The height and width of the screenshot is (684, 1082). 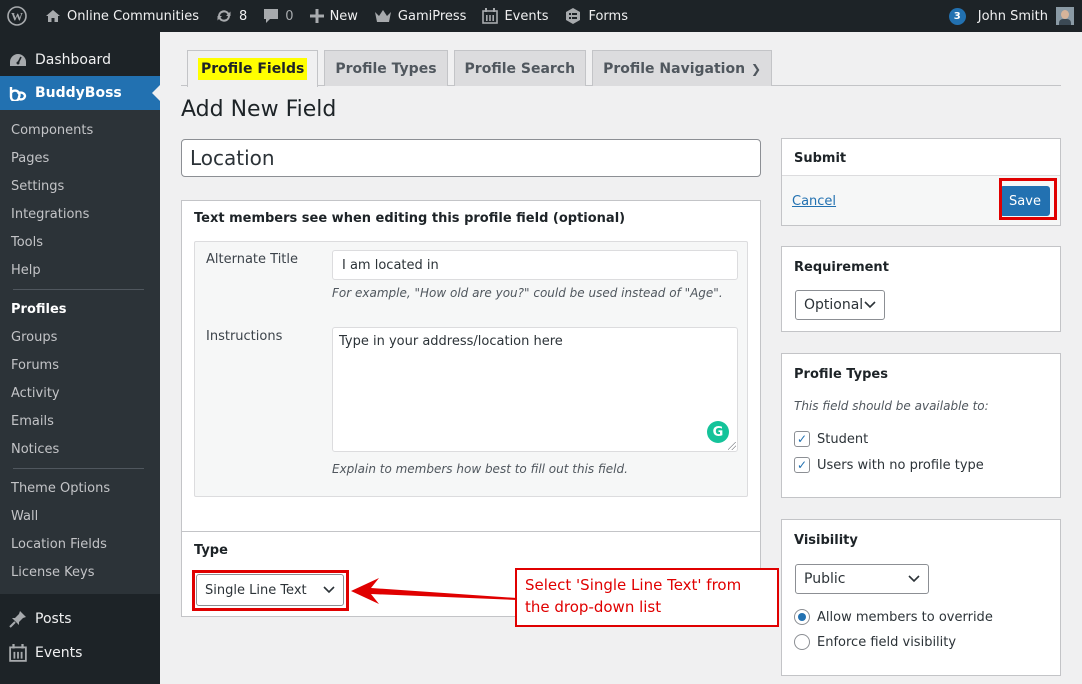 What do you see at coordinates (520, 68) in the screenshot?
I see `tab-profile-search: Profile Search` at bounding box center [520, 68].